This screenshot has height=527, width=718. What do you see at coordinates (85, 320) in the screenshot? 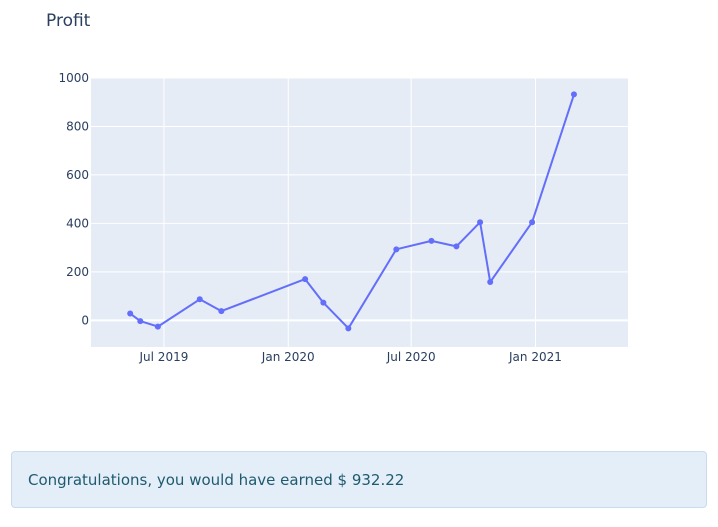
I see `y-tick-label: 0` at bounding box center [85, 320].